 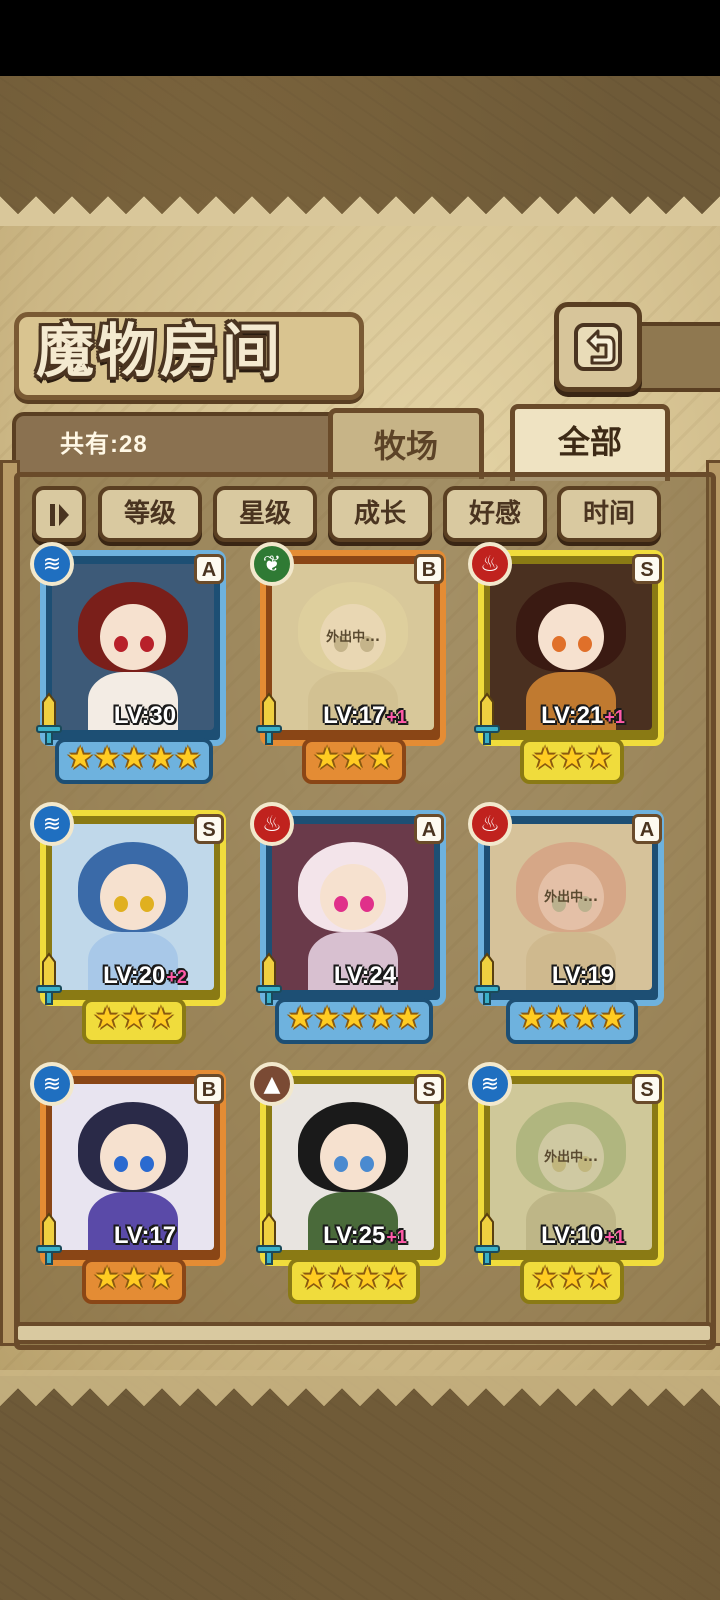 I want to click on monster-level: LV:25+1, so click(x=365, y=1236).